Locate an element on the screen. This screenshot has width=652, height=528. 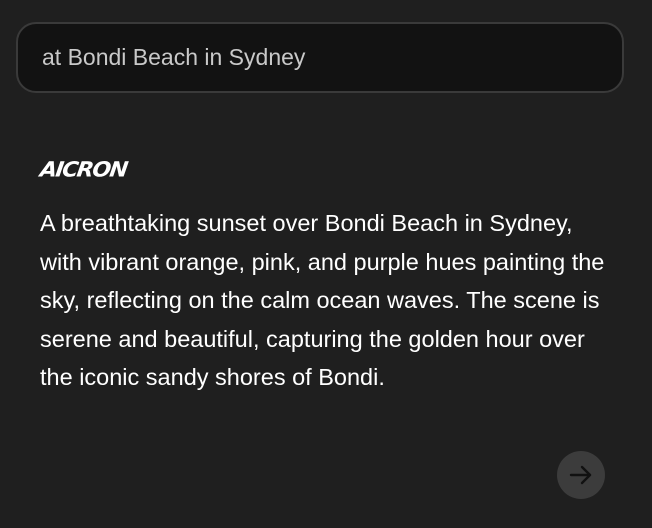
aicron-logo: AICRON is located at coordinates (83, 170).